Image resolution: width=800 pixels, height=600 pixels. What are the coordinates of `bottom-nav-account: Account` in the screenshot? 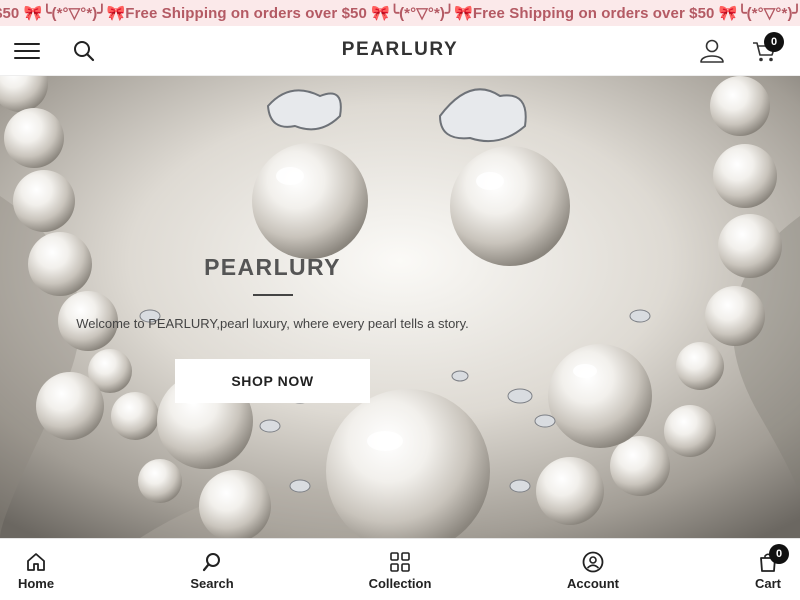 It's located at (593, 569).